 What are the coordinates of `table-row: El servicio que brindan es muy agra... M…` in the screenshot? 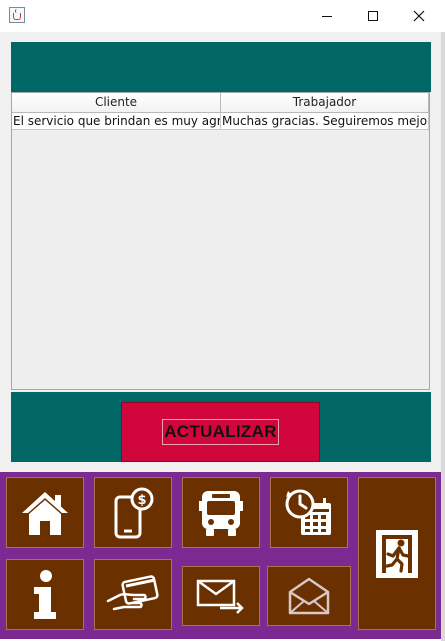 It's located at (220, 121).